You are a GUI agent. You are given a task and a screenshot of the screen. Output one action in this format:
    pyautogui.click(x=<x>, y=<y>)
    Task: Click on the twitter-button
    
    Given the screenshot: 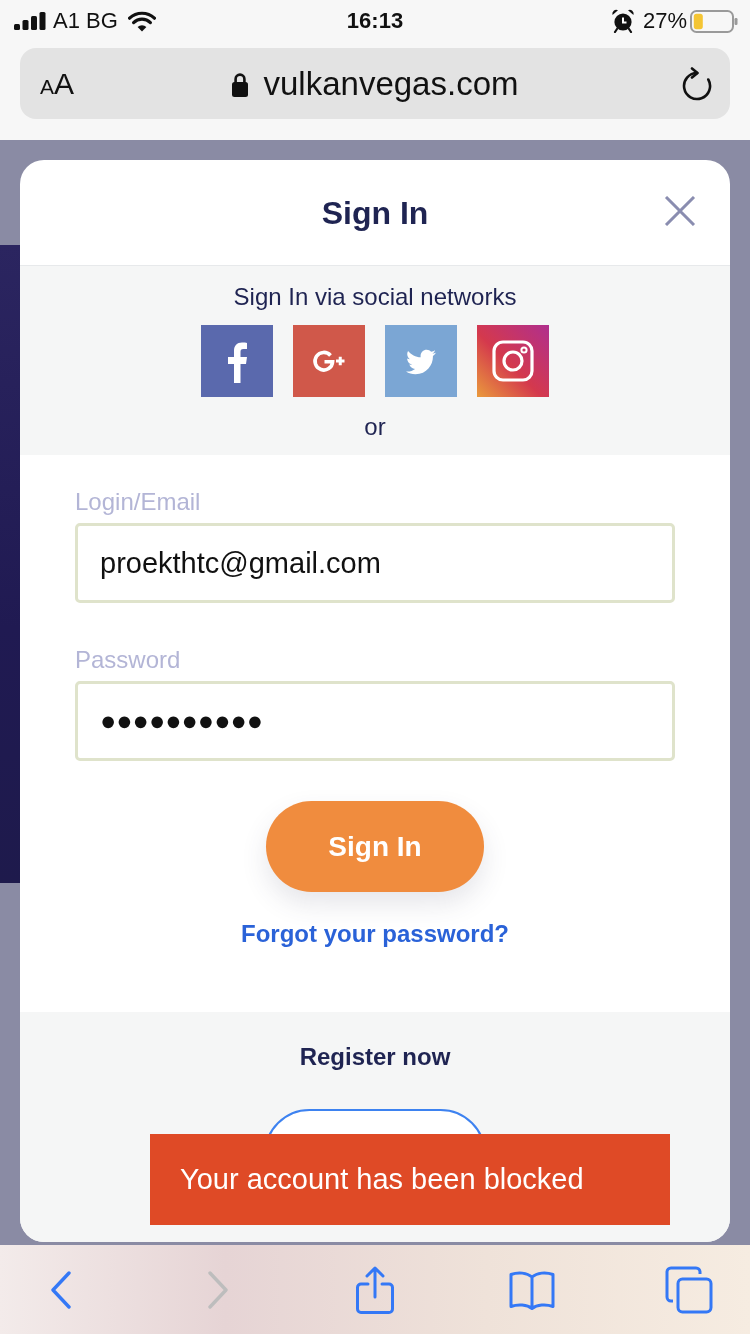 What is the action you would take?
    pyautogui.click(x=421, y=361)
    